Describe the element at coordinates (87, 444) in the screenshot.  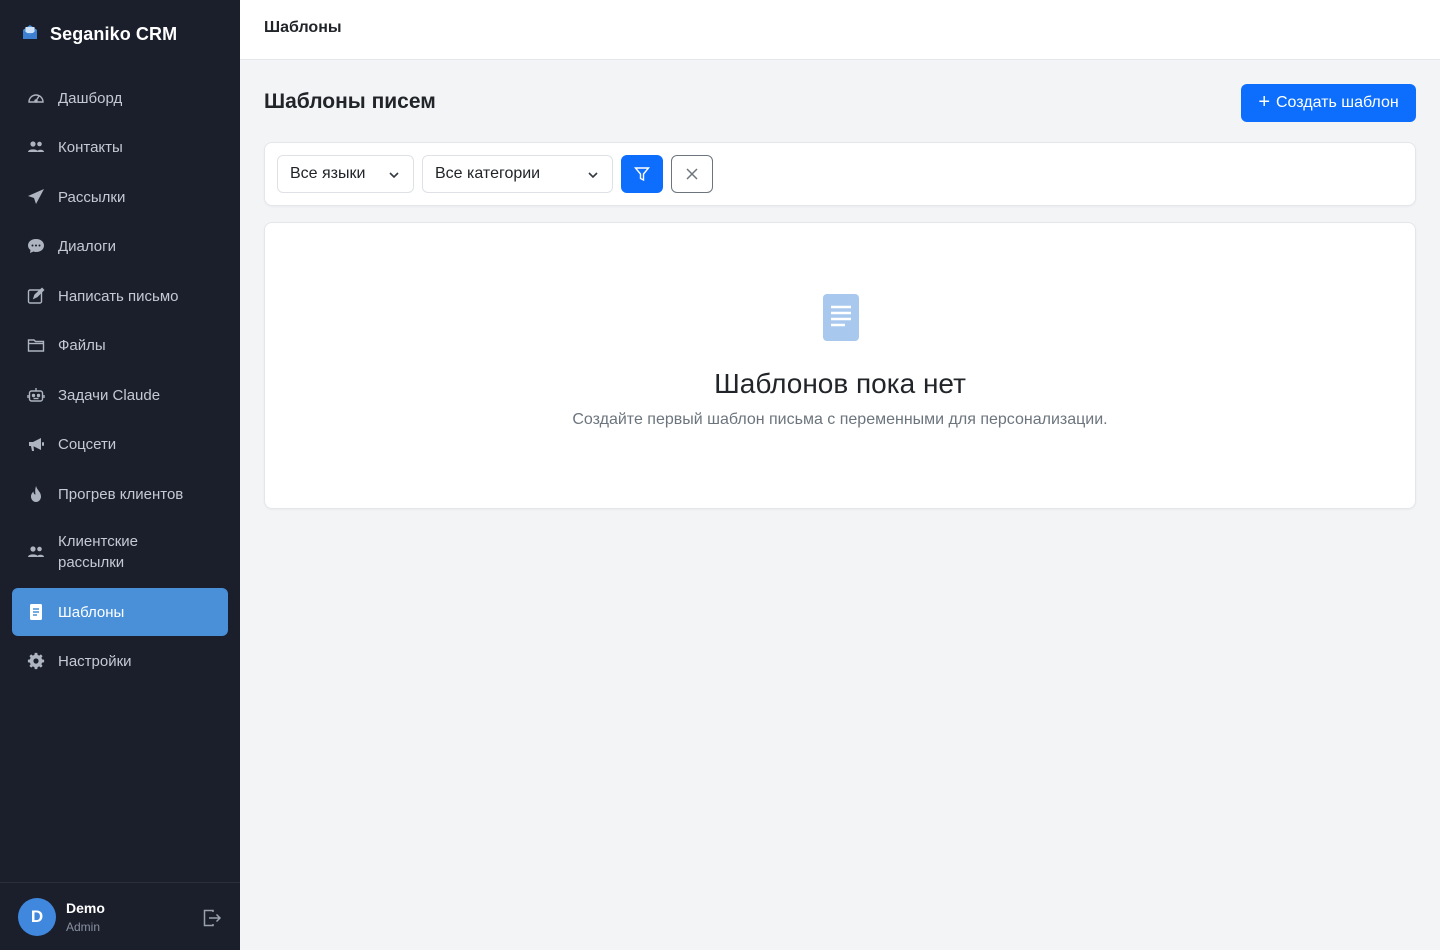
I see `sidebar-item-label: Соцсети` at that location.